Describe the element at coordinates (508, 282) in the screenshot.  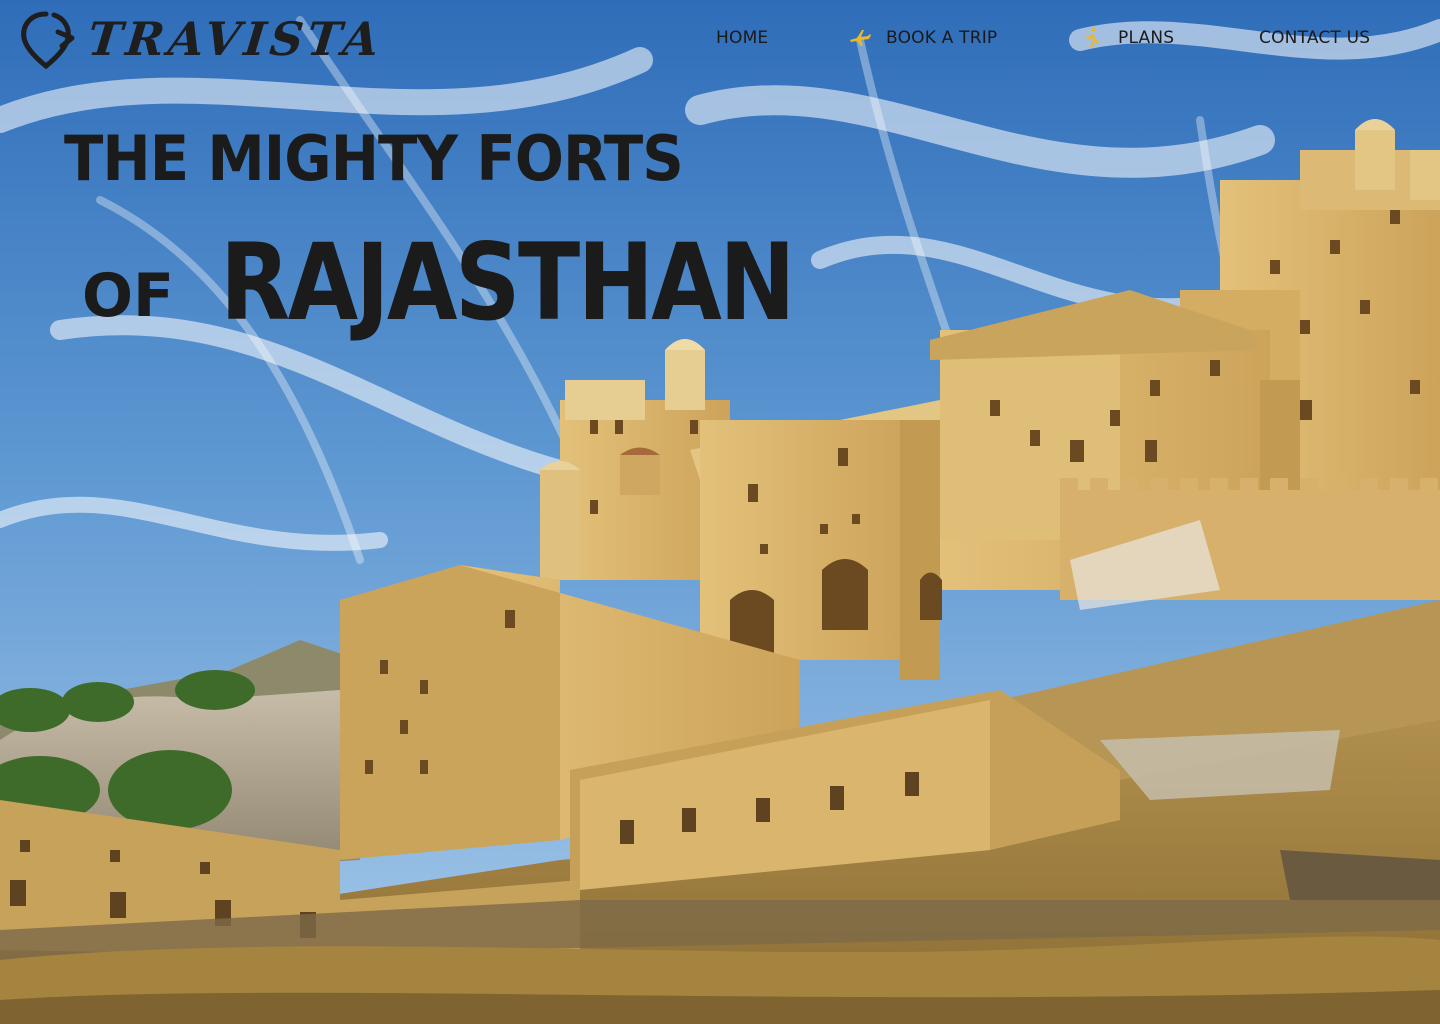
I see `hero-title-line2: RAJASTHAN` at that location.